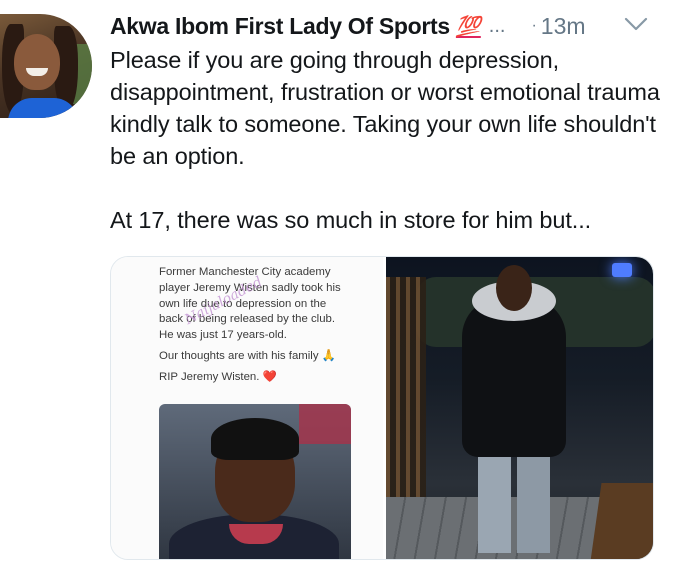 This screenshot has width=677, height=564. Describe the element at coordinates (209, 376) in the screenshot. I see `rip-text: RIP Jeremy Wisten.` at that location.